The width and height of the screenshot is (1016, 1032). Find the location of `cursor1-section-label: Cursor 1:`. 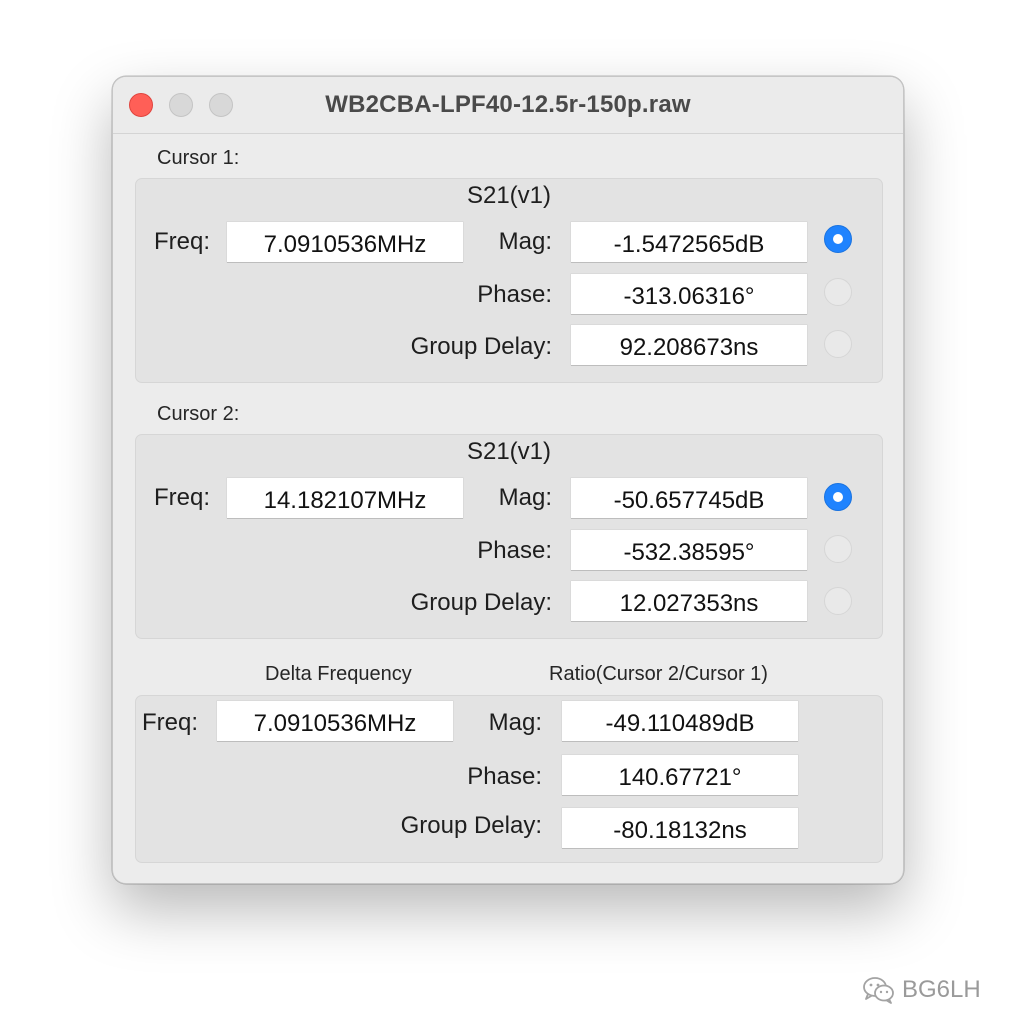

cursor1-section-label: Cursor 1: is located at coordinates (198, 158).